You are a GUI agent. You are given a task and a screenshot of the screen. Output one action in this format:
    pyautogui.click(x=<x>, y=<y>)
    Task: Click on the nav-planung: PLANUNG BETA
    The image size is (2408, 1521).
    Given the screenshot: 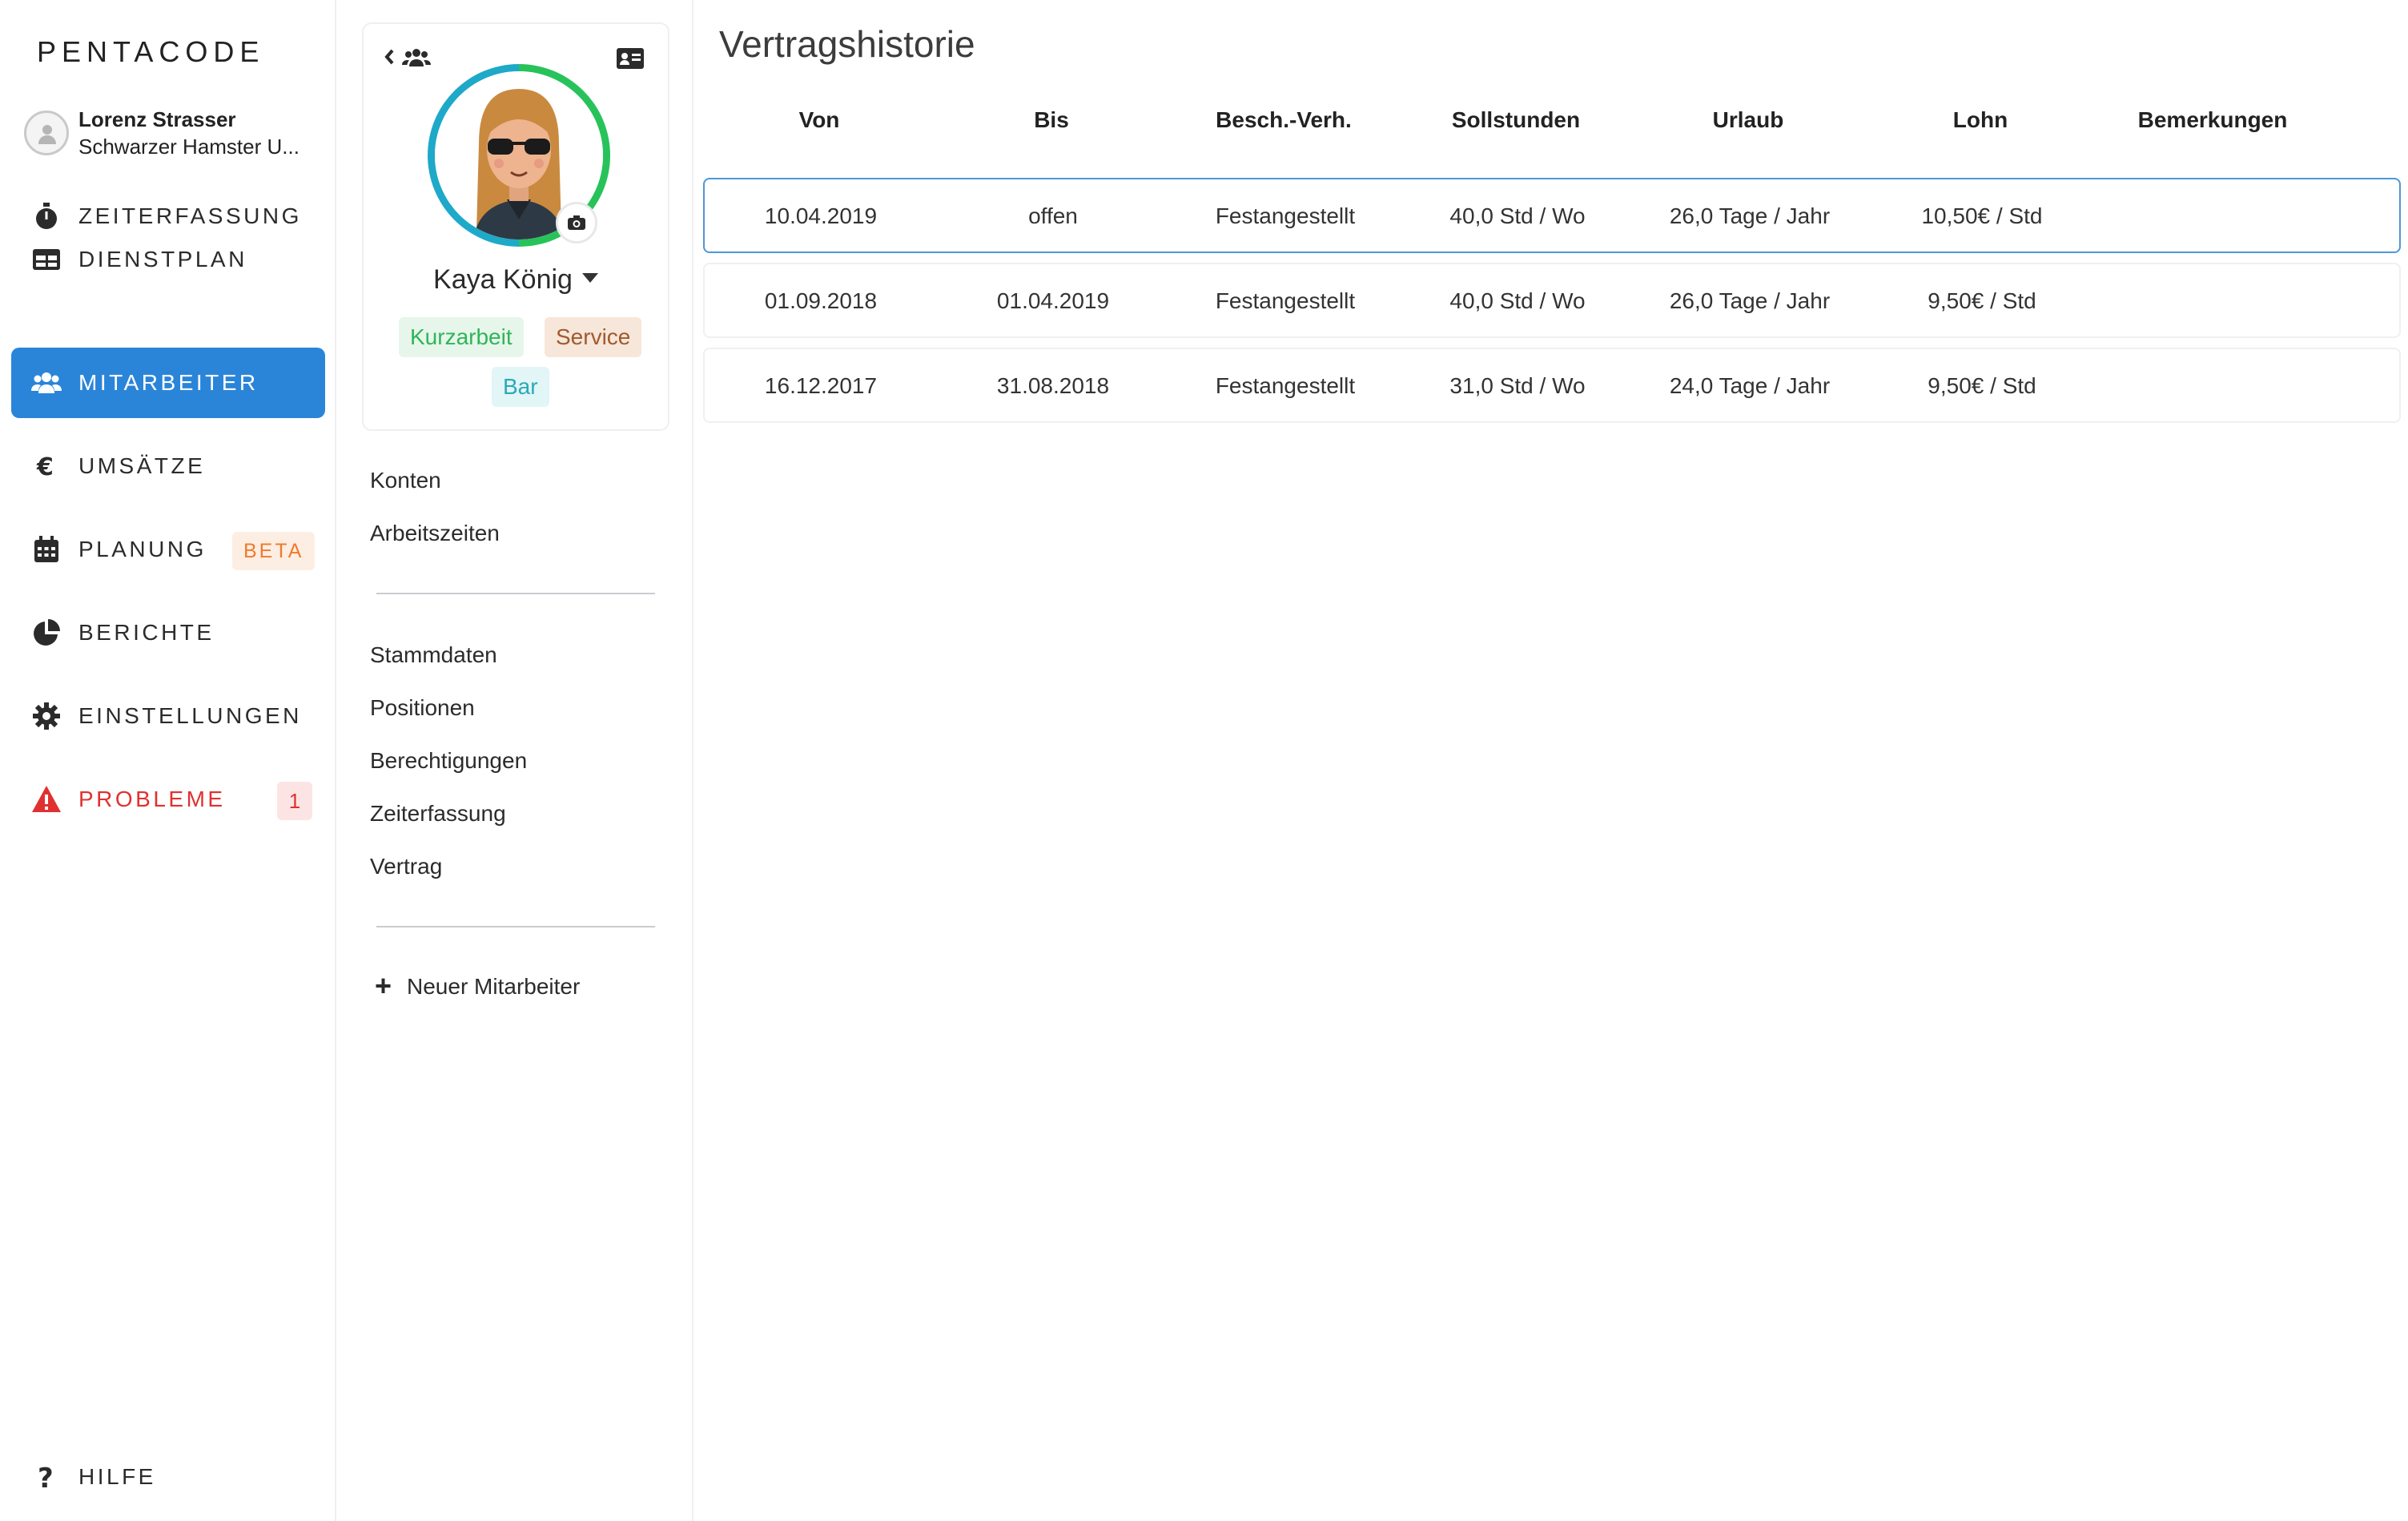 What is the action you would take?
    pyautogui.click(x=168, y=549)
    